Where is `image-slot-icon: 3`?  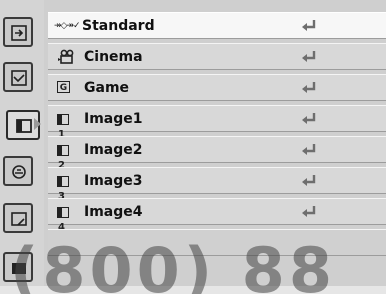 image-slot-icon: 3 is located at coordinates (66, 187).